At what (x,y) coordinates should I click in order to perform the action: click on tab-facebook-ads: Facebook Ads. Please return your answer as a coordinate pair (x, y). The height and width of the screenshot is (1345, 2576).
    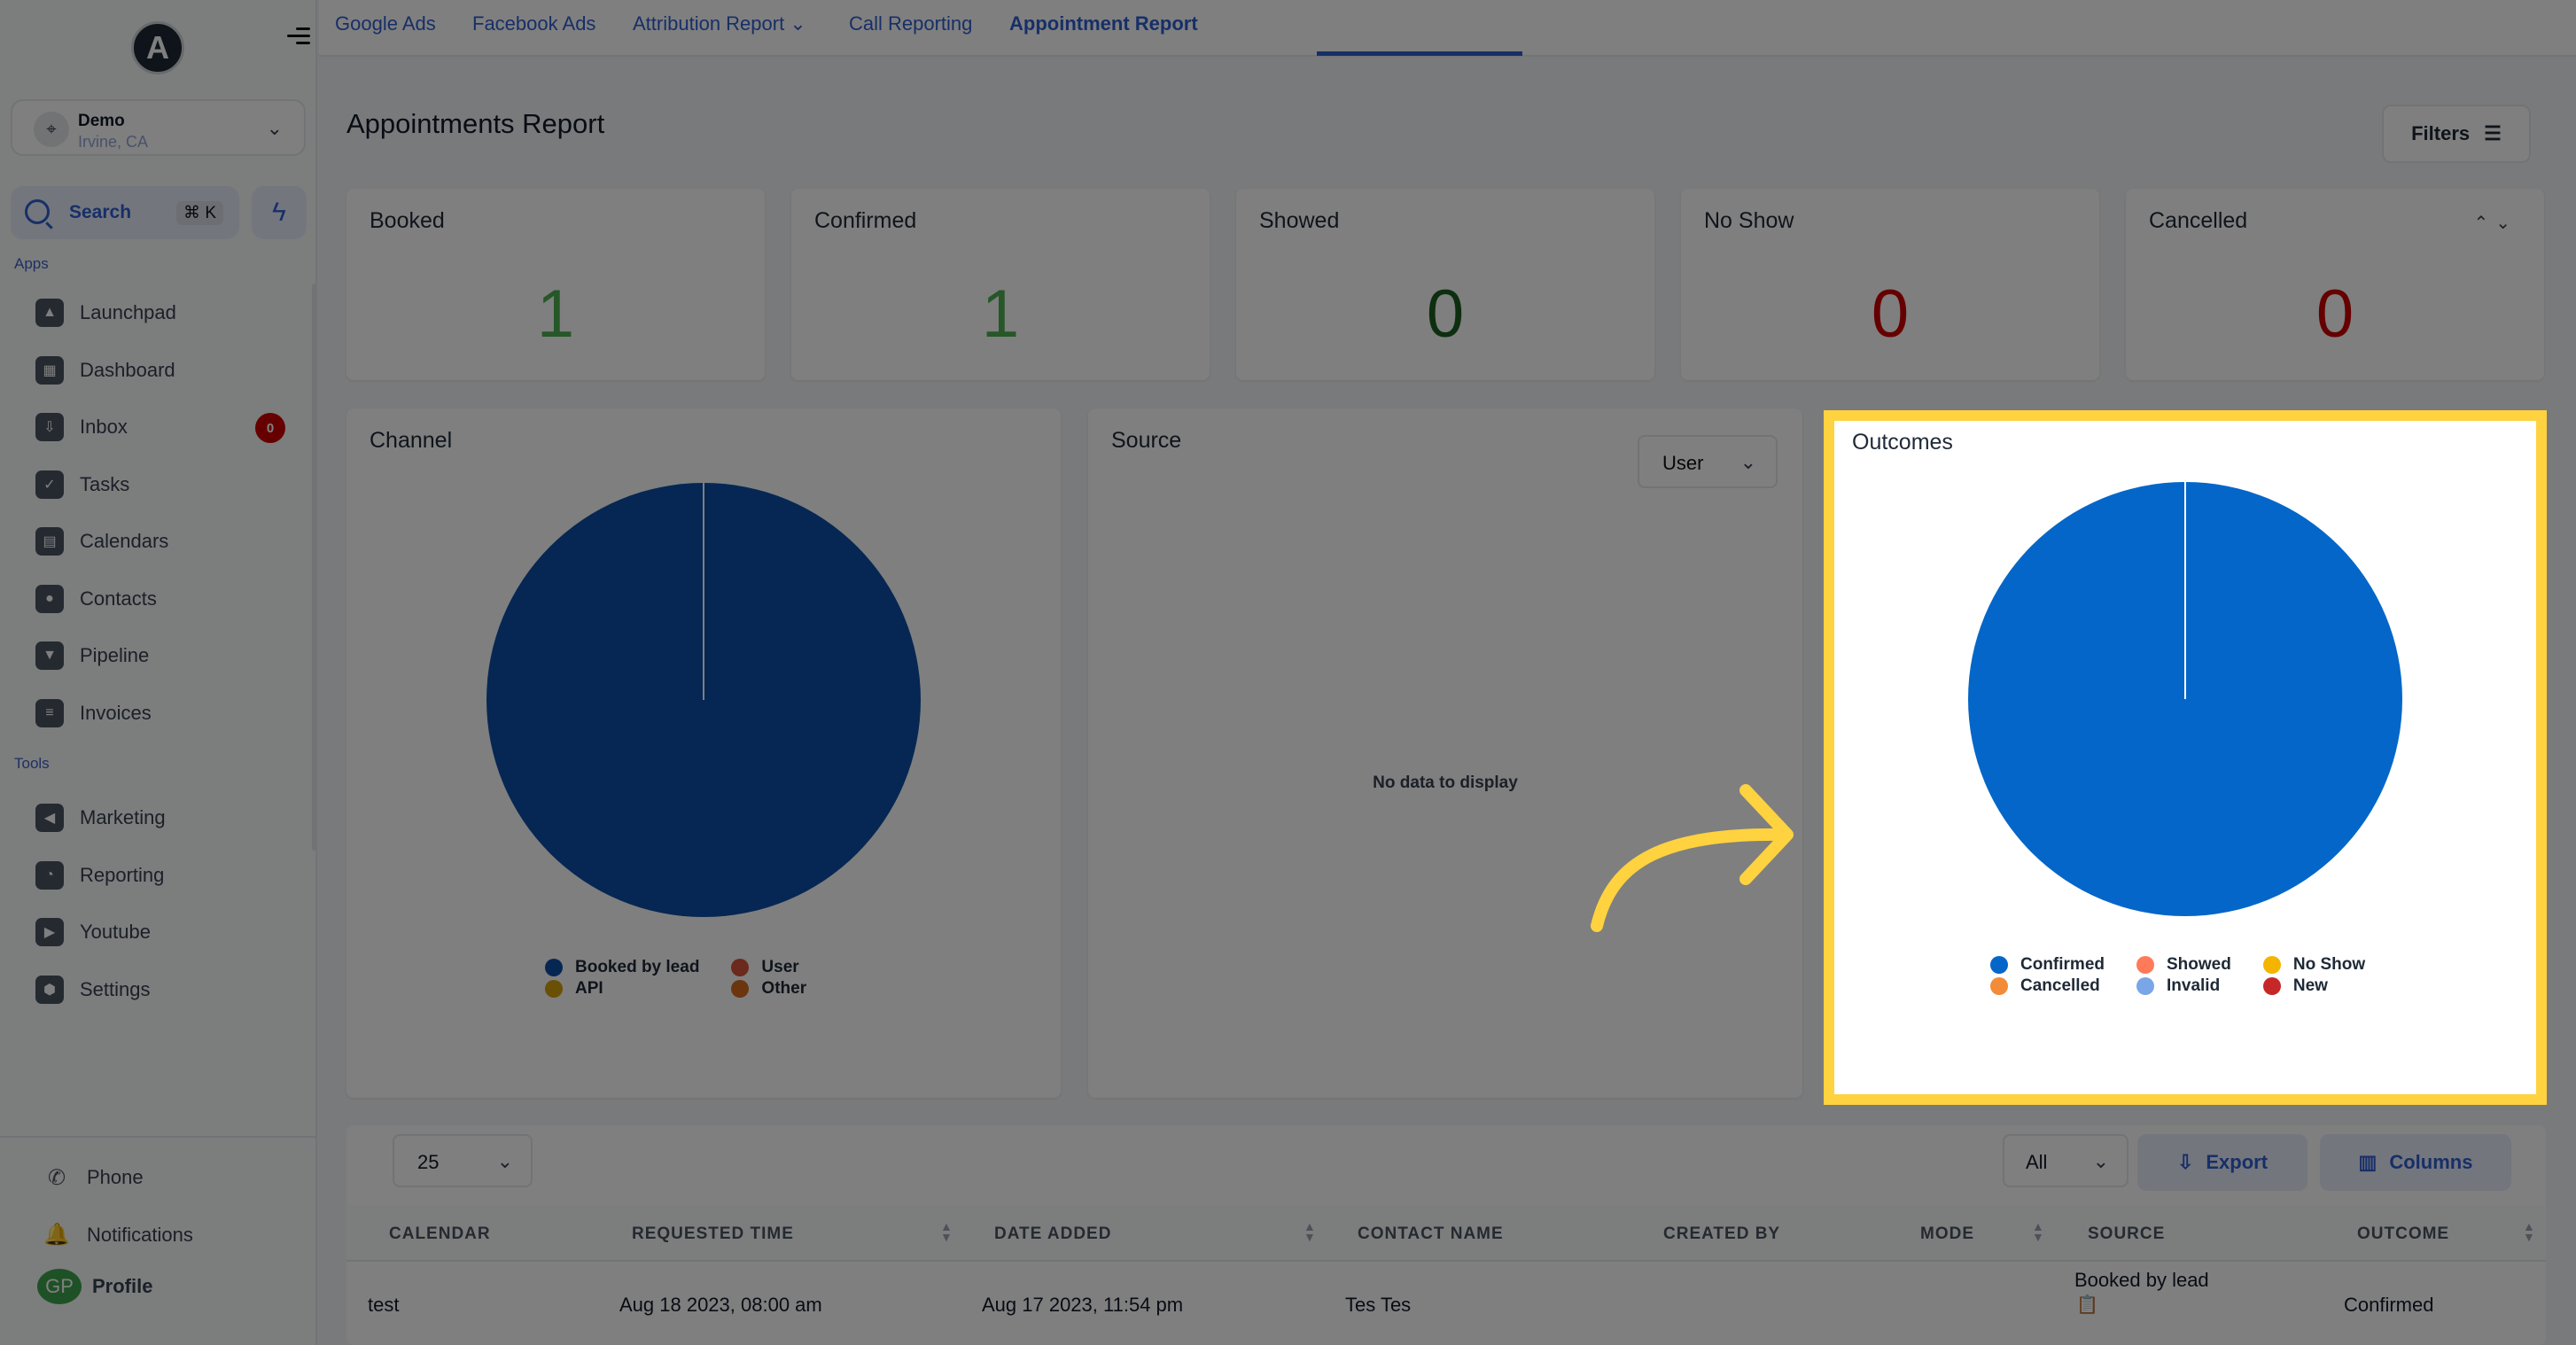
    Looking at the image, I should click on (534, 23).